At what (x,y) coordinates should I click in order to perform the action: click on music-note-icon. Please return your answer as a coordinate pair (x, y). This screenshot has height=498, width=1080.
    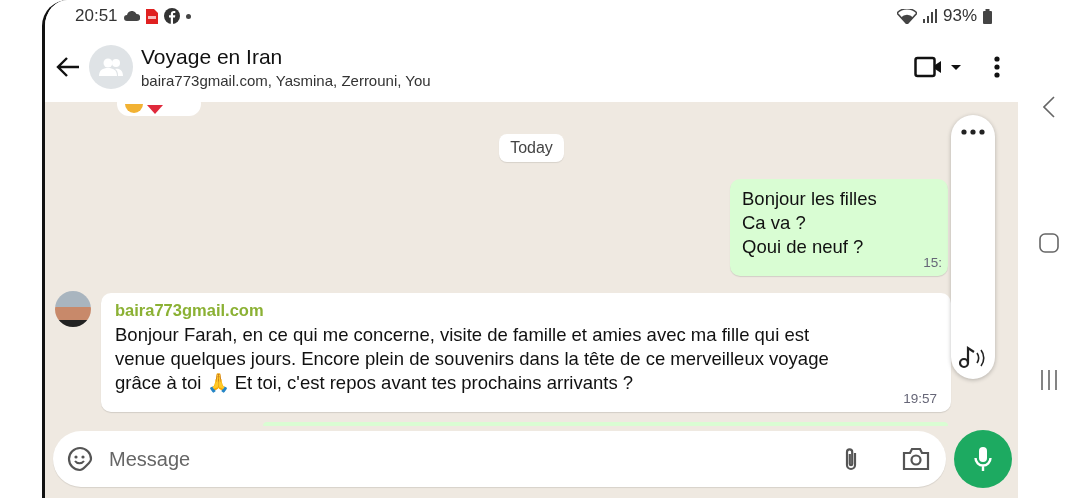
    Looking at the image, I should click on (973, 357).